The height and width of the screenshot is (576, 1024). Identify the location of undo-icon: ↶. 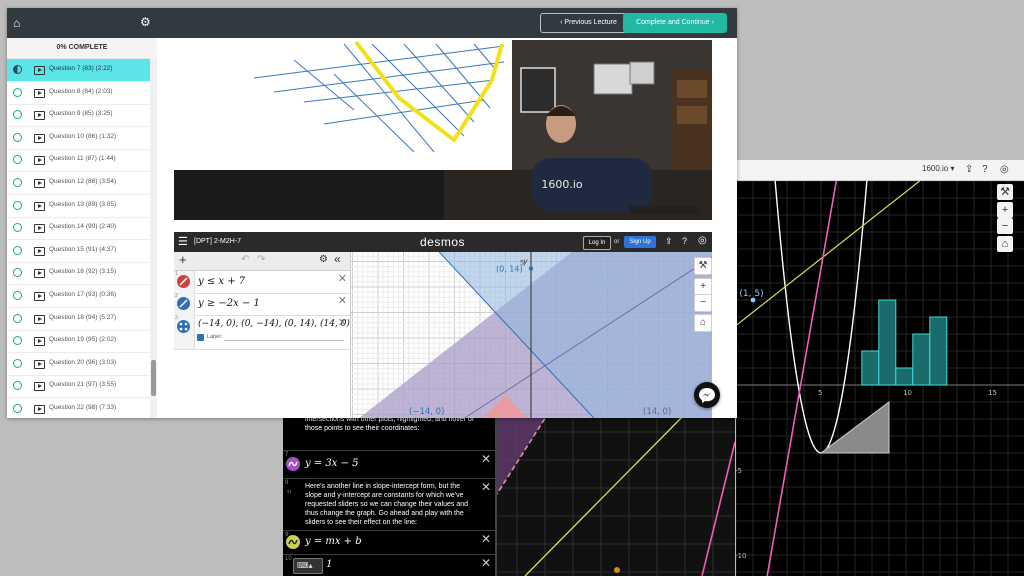
(245, 259).